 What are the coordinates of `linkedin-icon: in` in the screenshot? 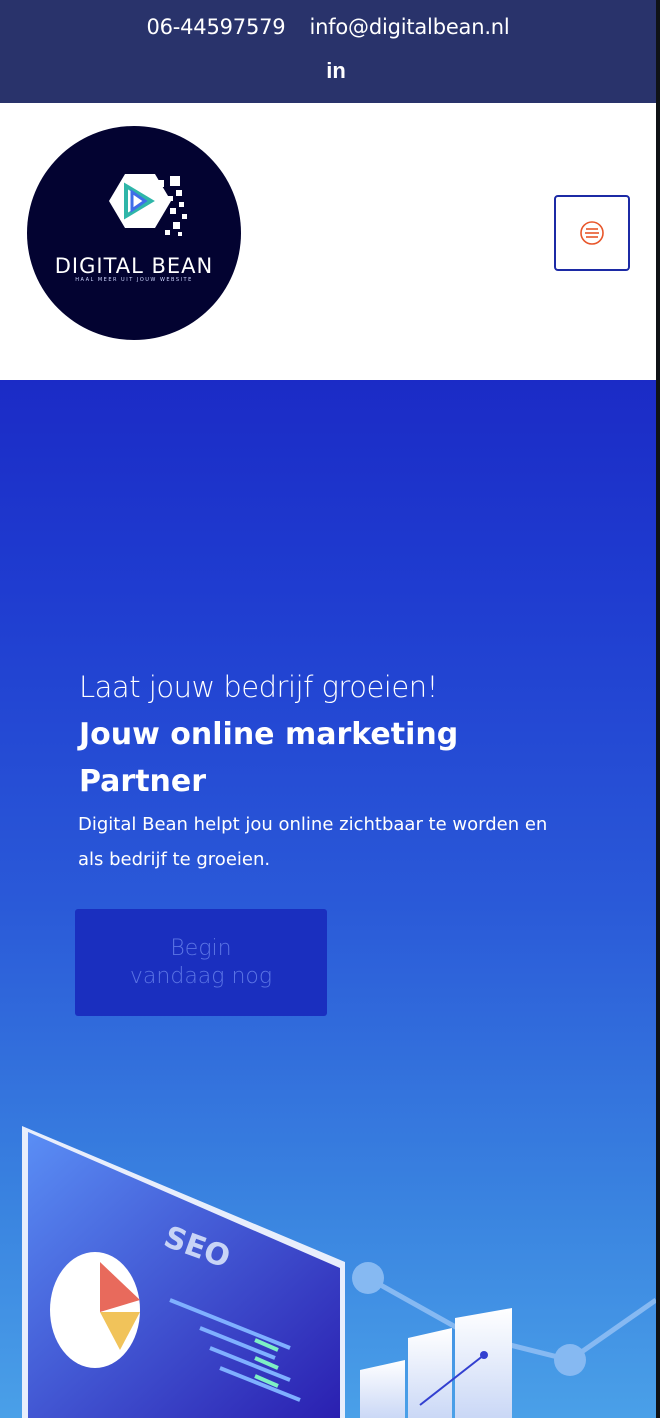 It's located at (336, 70).